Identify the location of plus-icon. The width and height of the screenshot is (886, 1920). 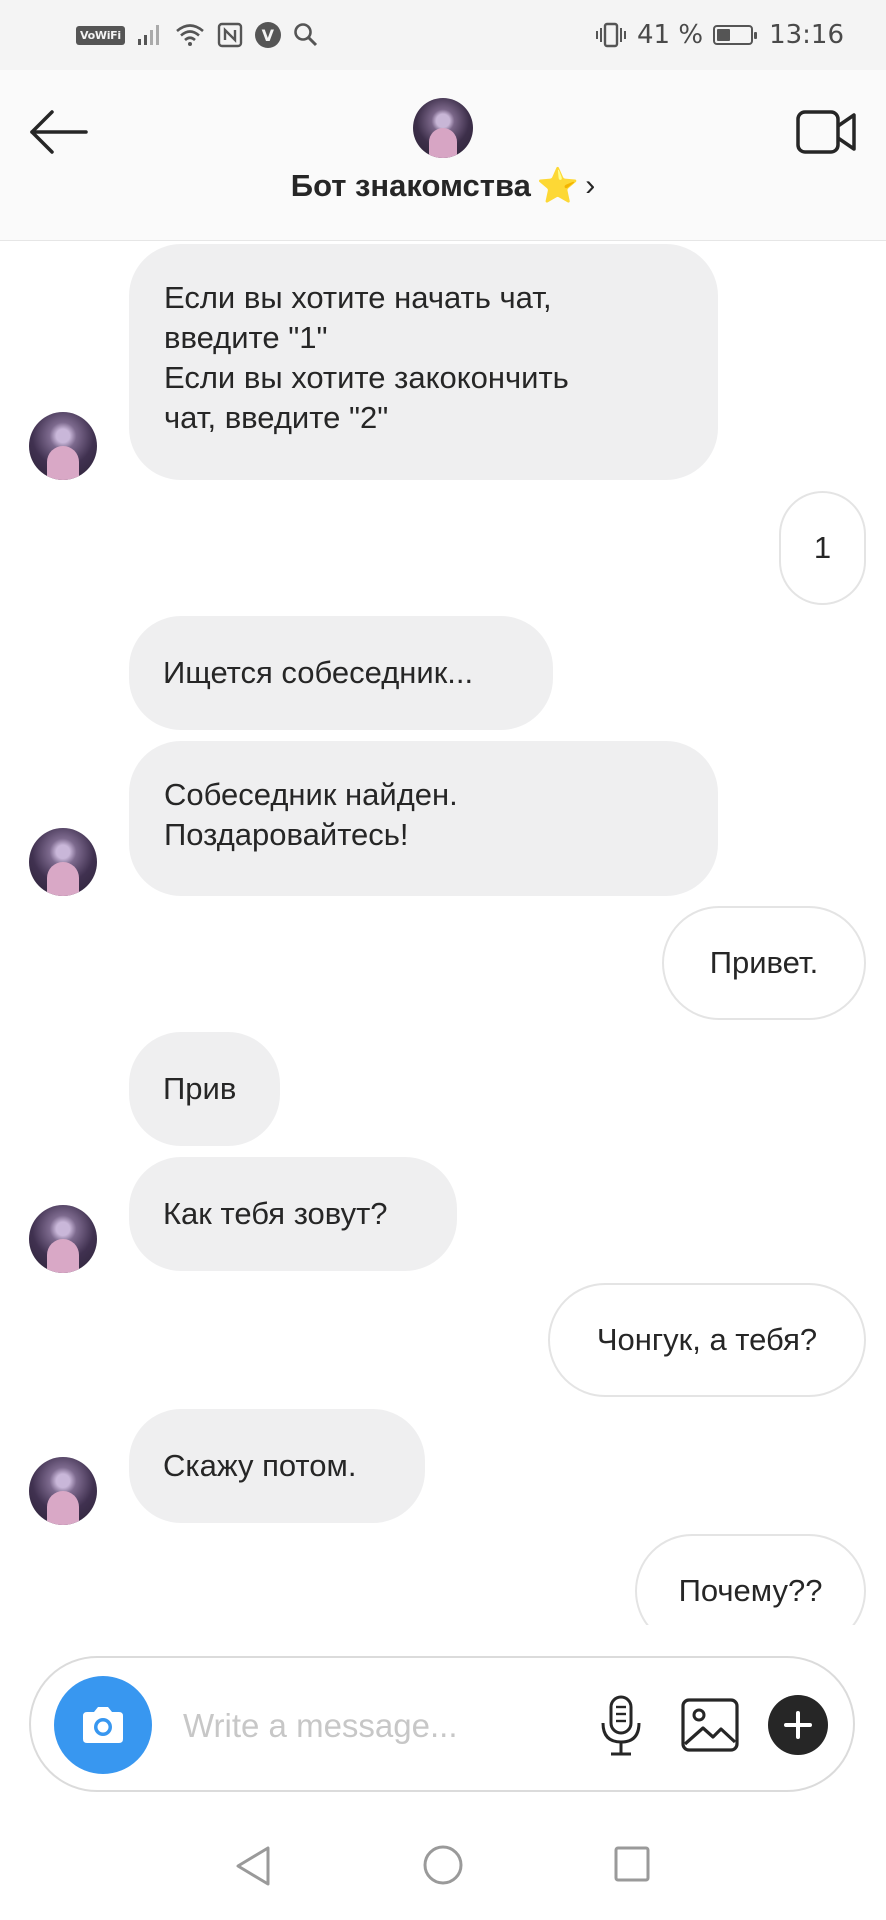
(798, 1725).